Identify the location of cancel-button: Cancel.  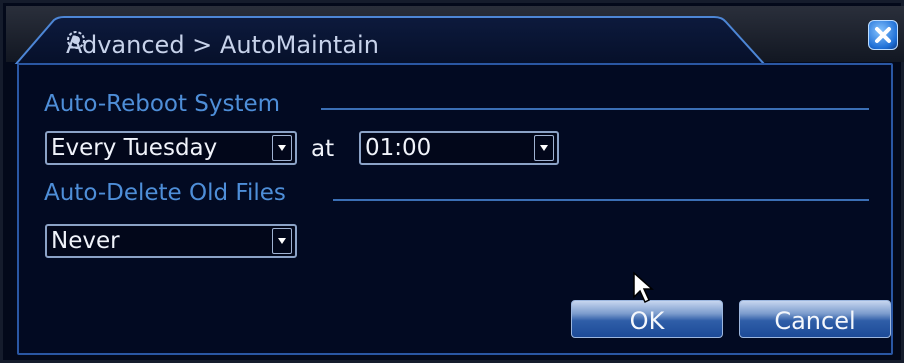
(815, 319).